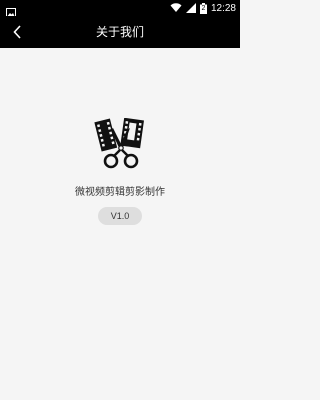  Describe the element at coordinates (190, 8) in the screenshot. I see `signal-icon` at that location.